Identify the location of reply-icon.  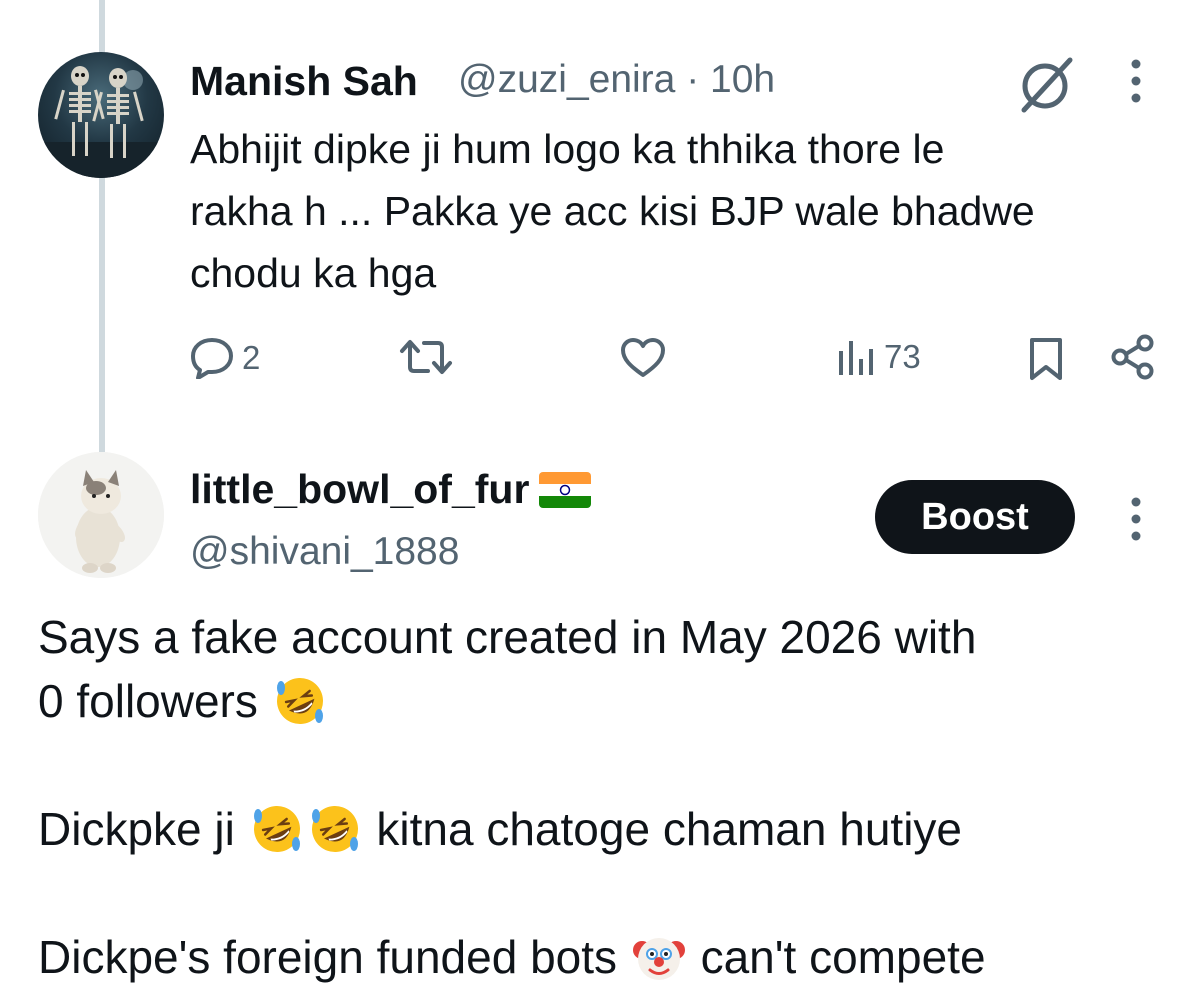
(212, 358).